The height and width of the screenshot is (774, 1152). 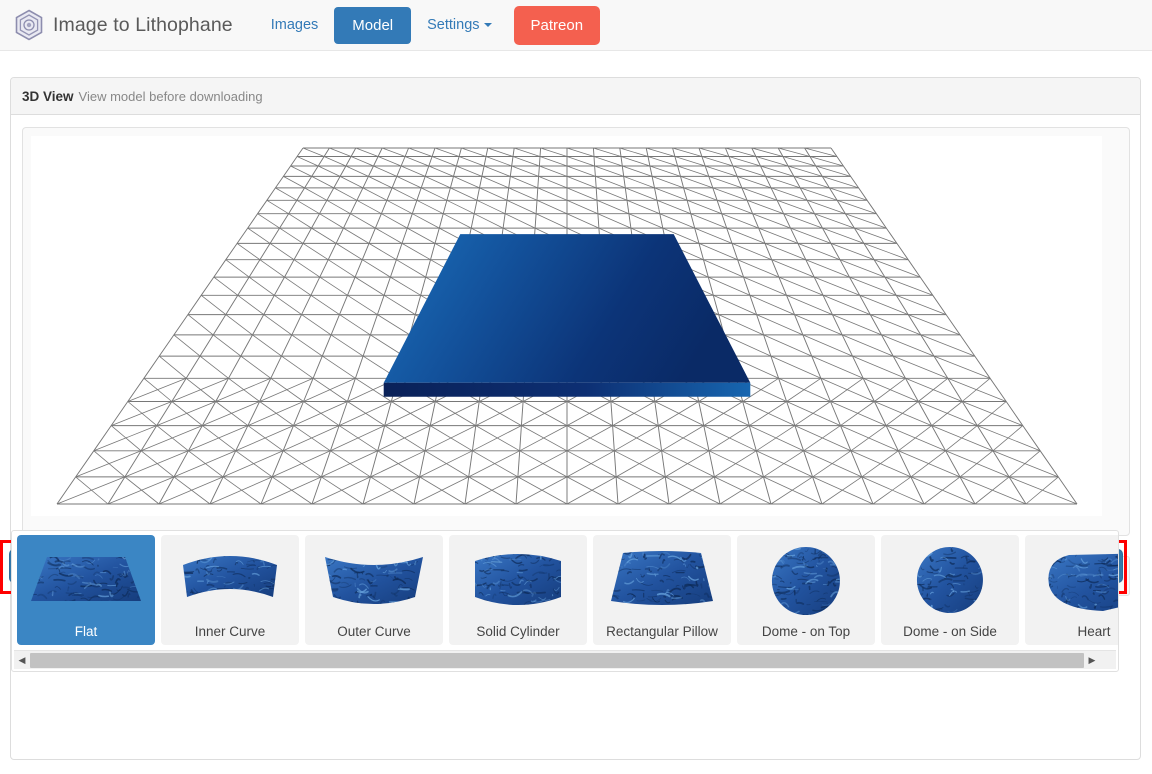 What do you see at coordinates (170, 96) in the screenshot?
I see `page-subtitle: View model before downloading` at bounding box center [170, 96].